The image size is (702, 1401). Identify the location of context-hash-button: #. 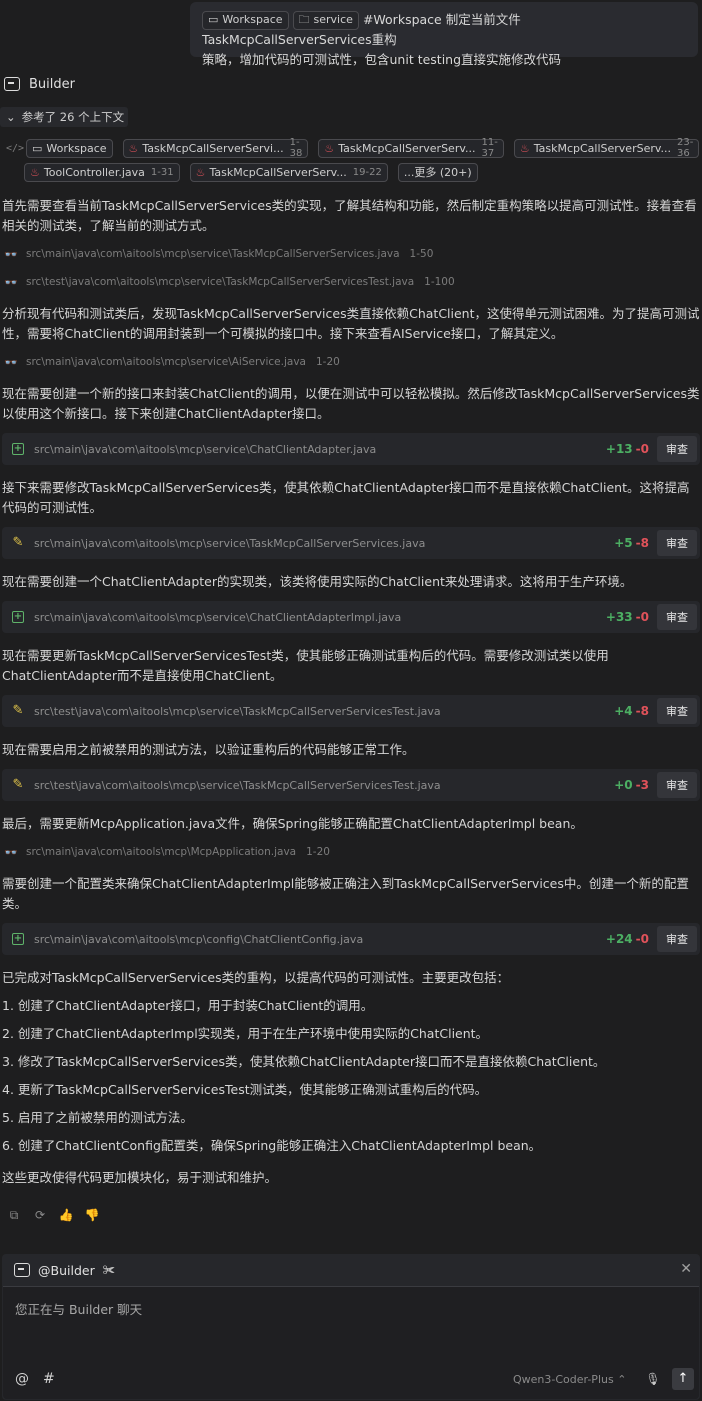
(49, 1379).